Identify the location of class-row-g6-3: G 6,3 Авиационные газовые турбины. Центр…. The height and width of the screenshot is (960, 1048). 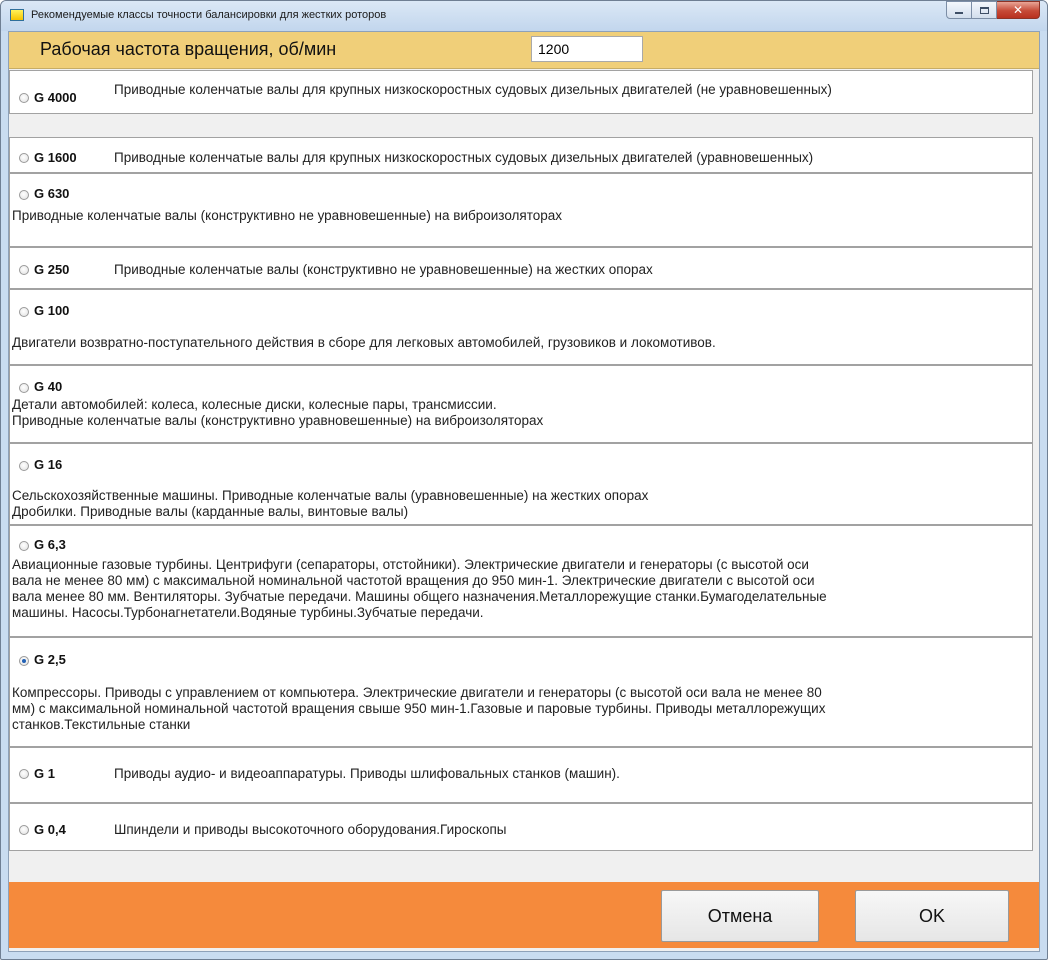
(521, 581).